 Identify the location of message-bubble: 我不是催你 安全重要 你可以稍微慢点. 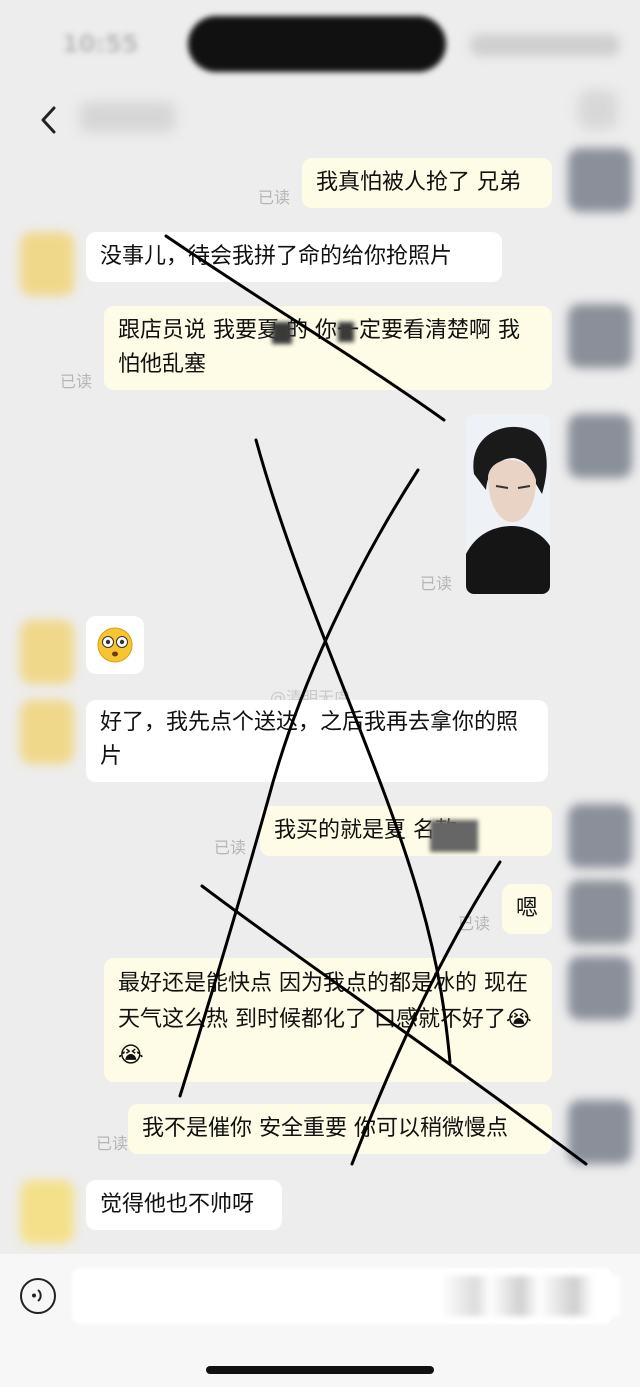
(340, 1129).